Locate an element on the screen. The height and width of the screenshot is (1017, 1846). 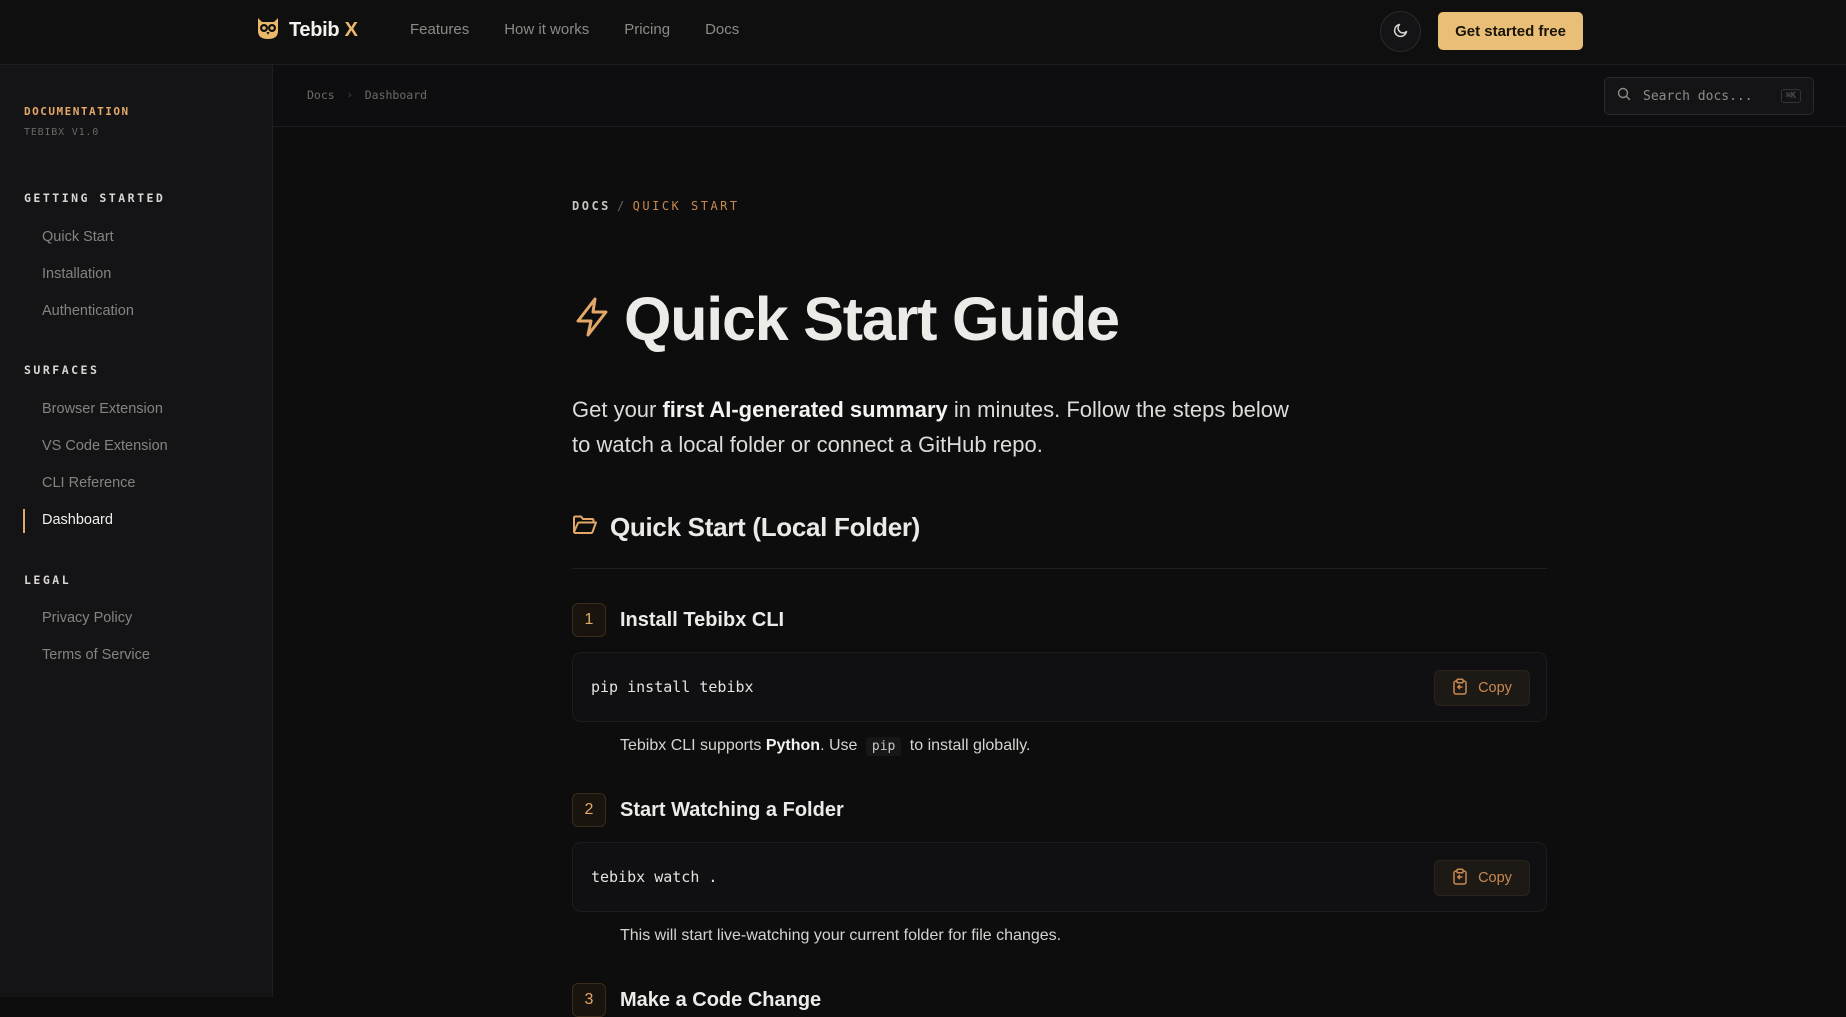
brand-name: Tebib X is located at coordinates (323, 30).